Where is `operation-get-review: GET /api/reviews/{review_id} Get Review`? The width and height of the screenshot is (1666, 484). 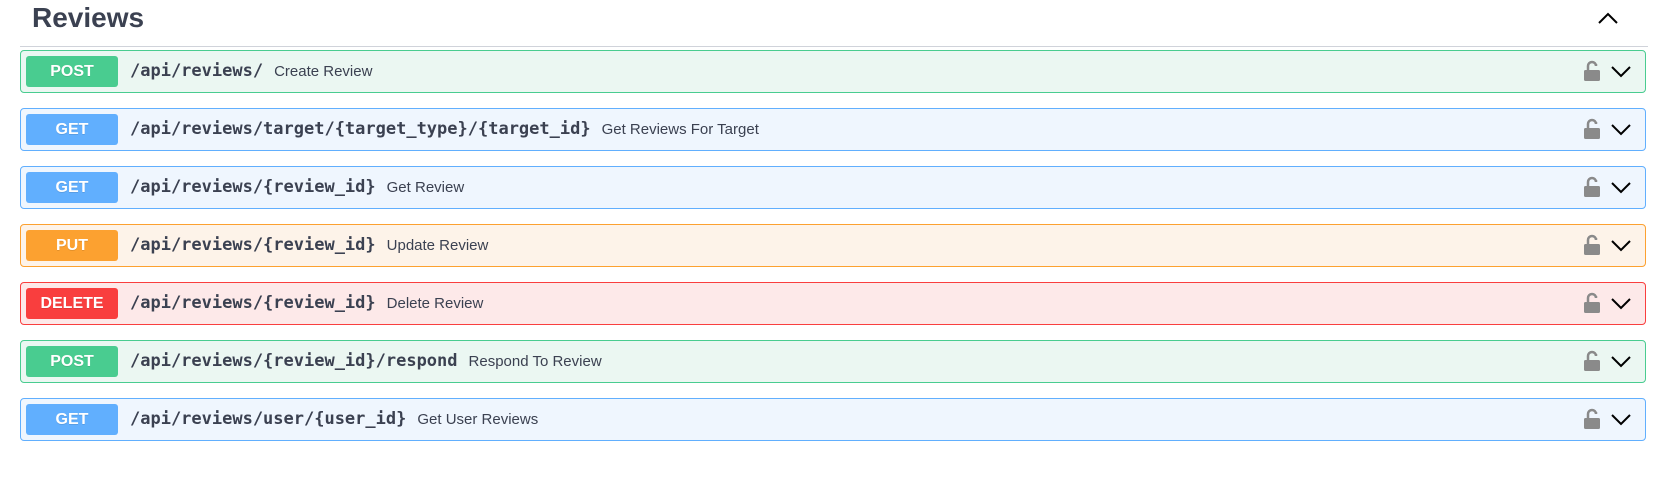
operation-get-review: GET /api/reviews/{review_id} Get Review is located at coordinates (833, 187).